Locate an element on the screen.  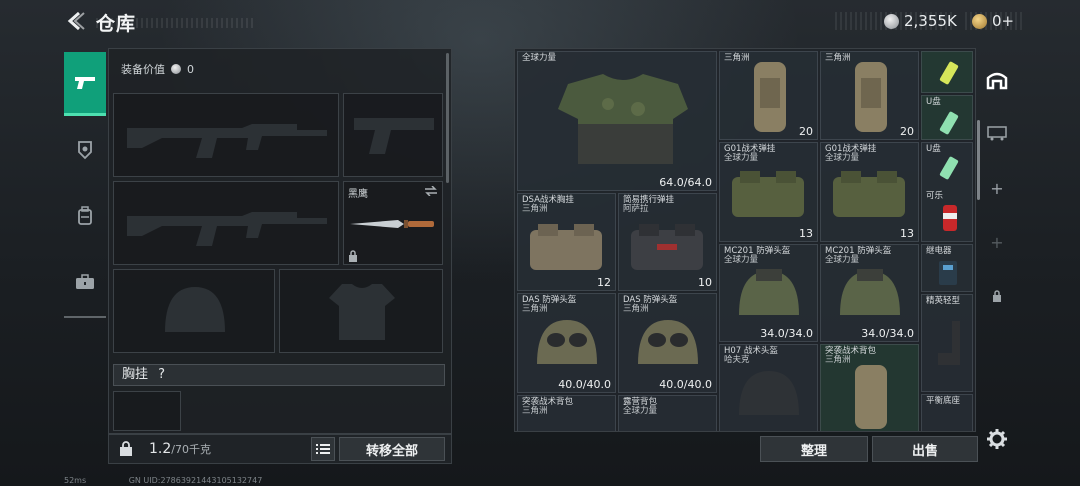
add-storage-button-2: + is located at coordinates (997, 242).